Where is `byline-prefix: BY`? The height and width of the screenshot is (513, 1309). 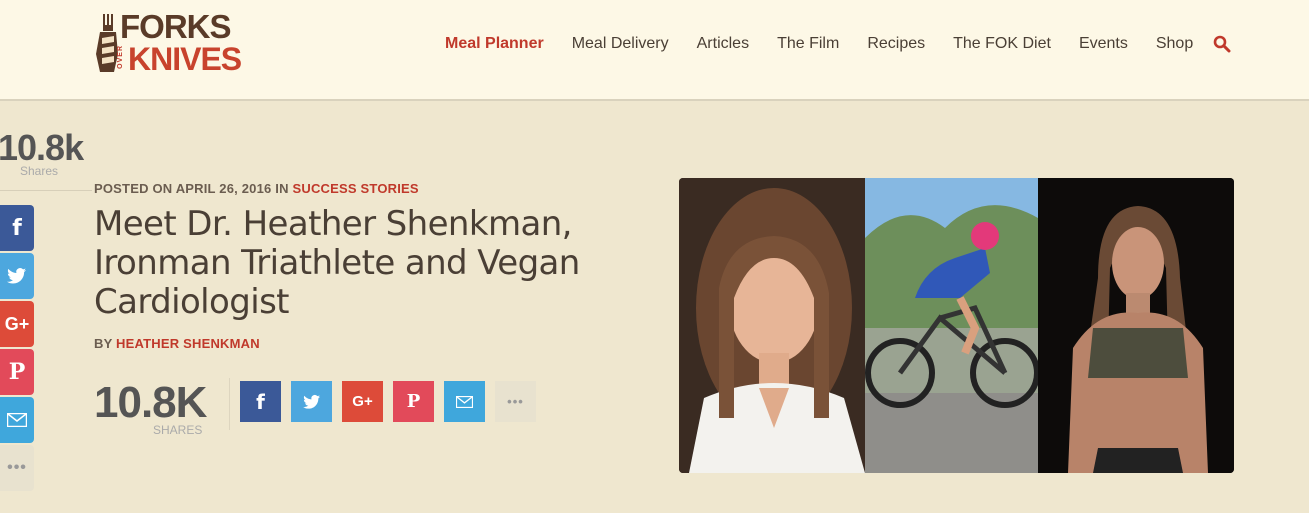
byline-prefix: BY is located at coordinates (103, 343).